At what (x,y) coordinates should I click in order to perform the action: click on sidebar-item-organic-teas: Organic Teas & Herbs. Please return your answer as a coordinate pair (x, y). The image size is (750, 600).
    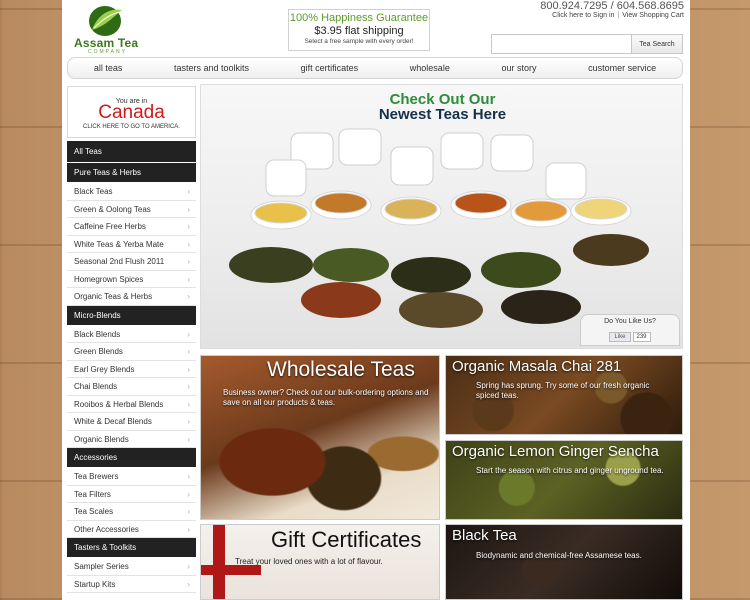
    Looking at the image, I should click on (131, 297).